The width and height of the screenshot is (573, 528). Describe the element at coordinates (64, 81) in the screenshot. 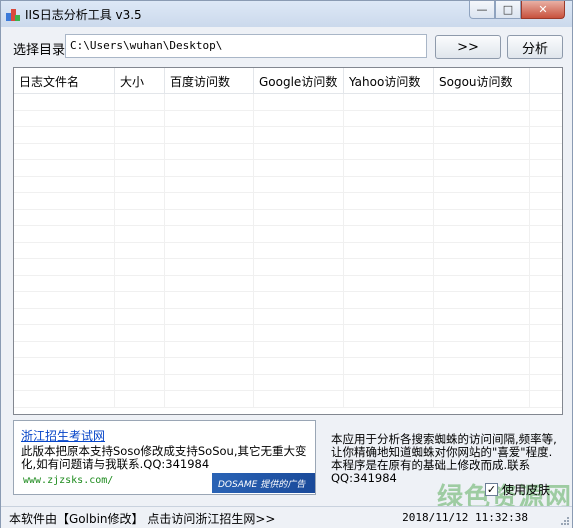

I see `column-header-filename: 日志文件名` at that location.